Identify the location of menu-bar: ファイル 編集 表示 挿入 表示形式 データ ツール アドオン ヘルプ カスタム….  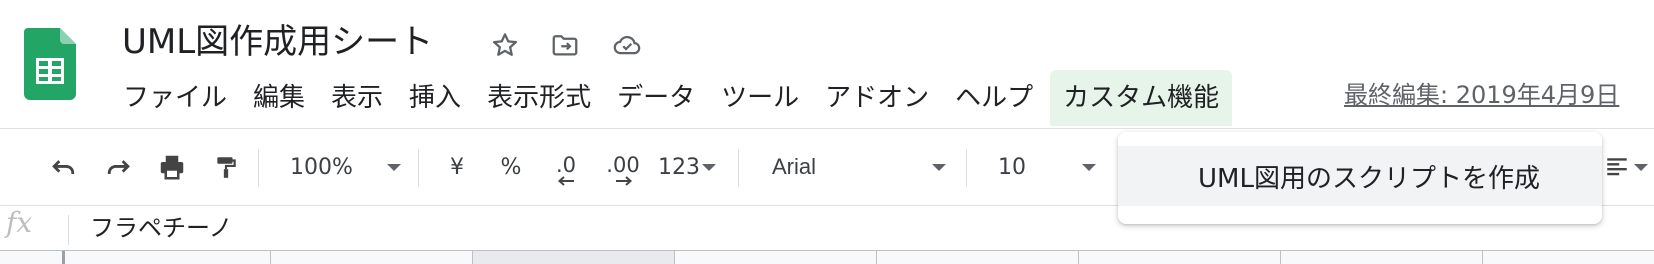
(671, 98).